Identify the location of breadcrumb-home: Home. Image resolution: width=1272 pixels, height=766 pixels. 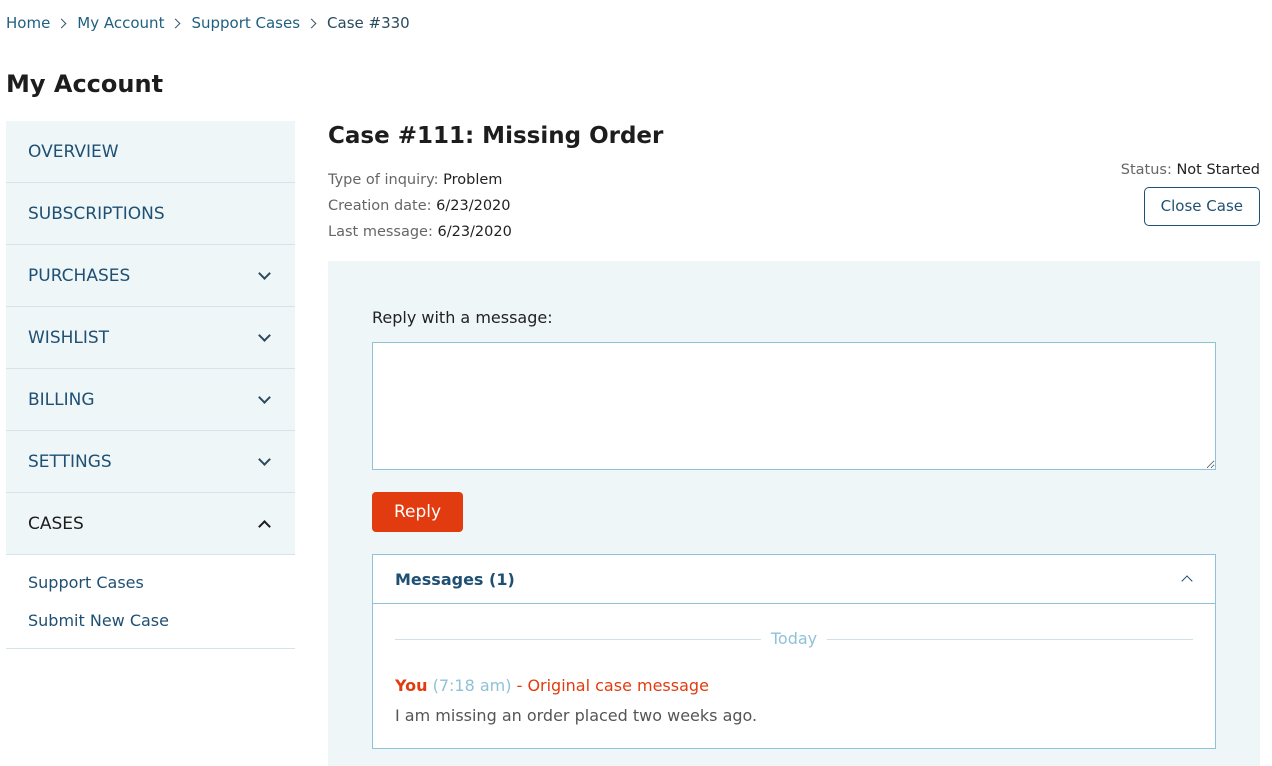
(28, 23).